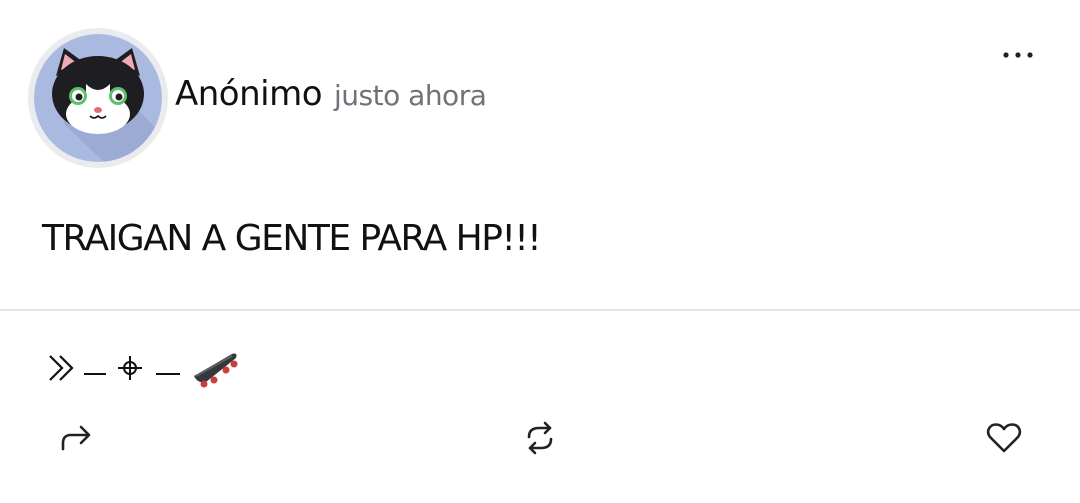 This screenshot has height=503, width=1080. Describe the element at coordinates (61, 368) in the screenshot. I see `double-chevron-right-icon` at that location.